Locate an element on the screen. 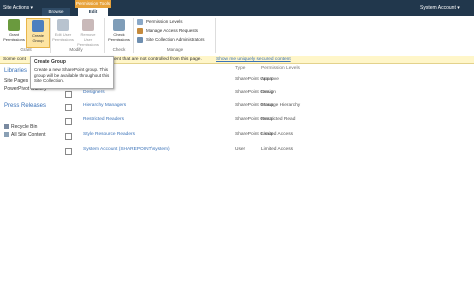 This screenshot has height=293, width=474. table-row: Designers SharePoint Group Design is located at coordinates (265, 95).